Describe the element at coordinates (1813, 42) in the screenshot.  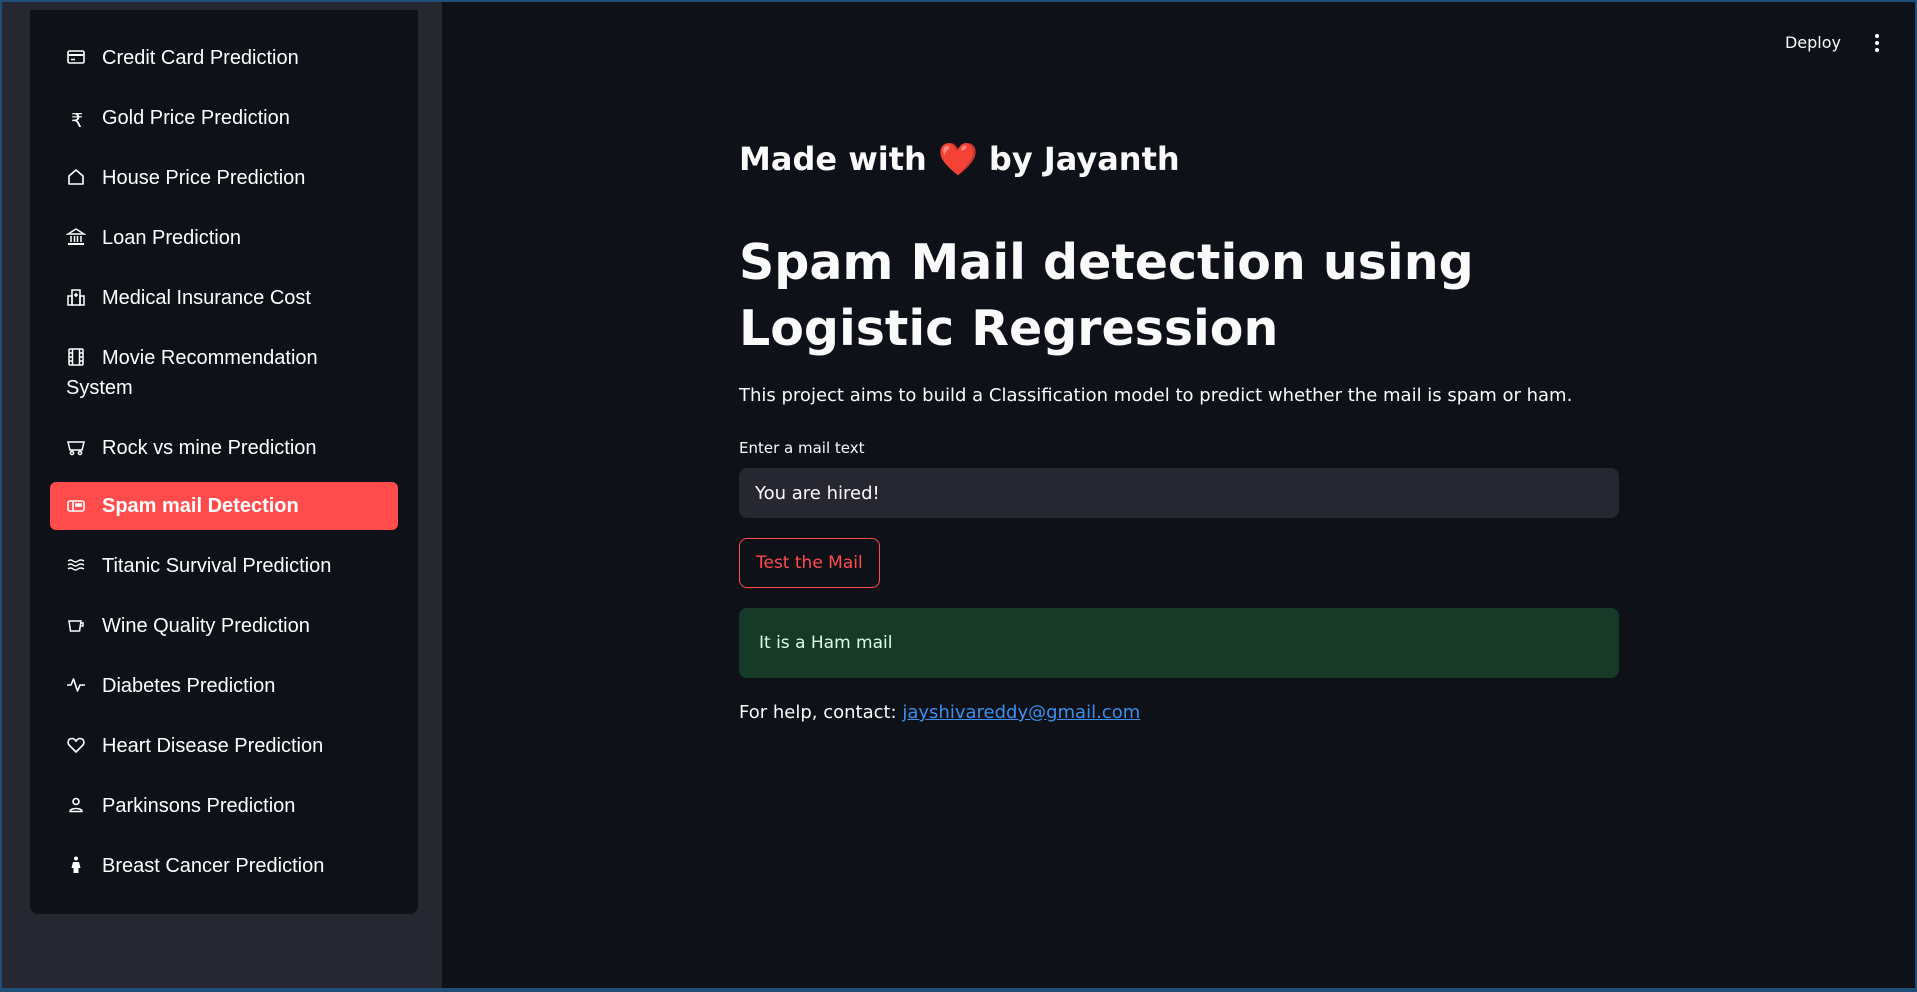
I see `deploy-button: Deploy` at that location.